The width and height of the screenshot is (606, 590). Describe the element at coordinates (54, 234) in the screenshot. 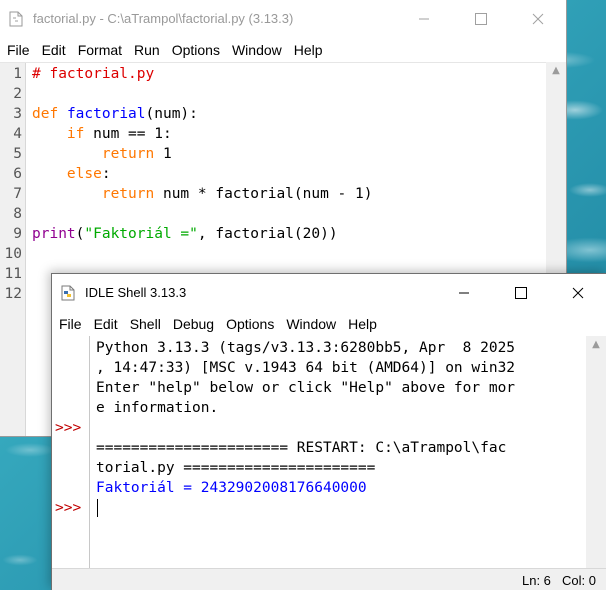

I see `builtin-token: print` at that location.